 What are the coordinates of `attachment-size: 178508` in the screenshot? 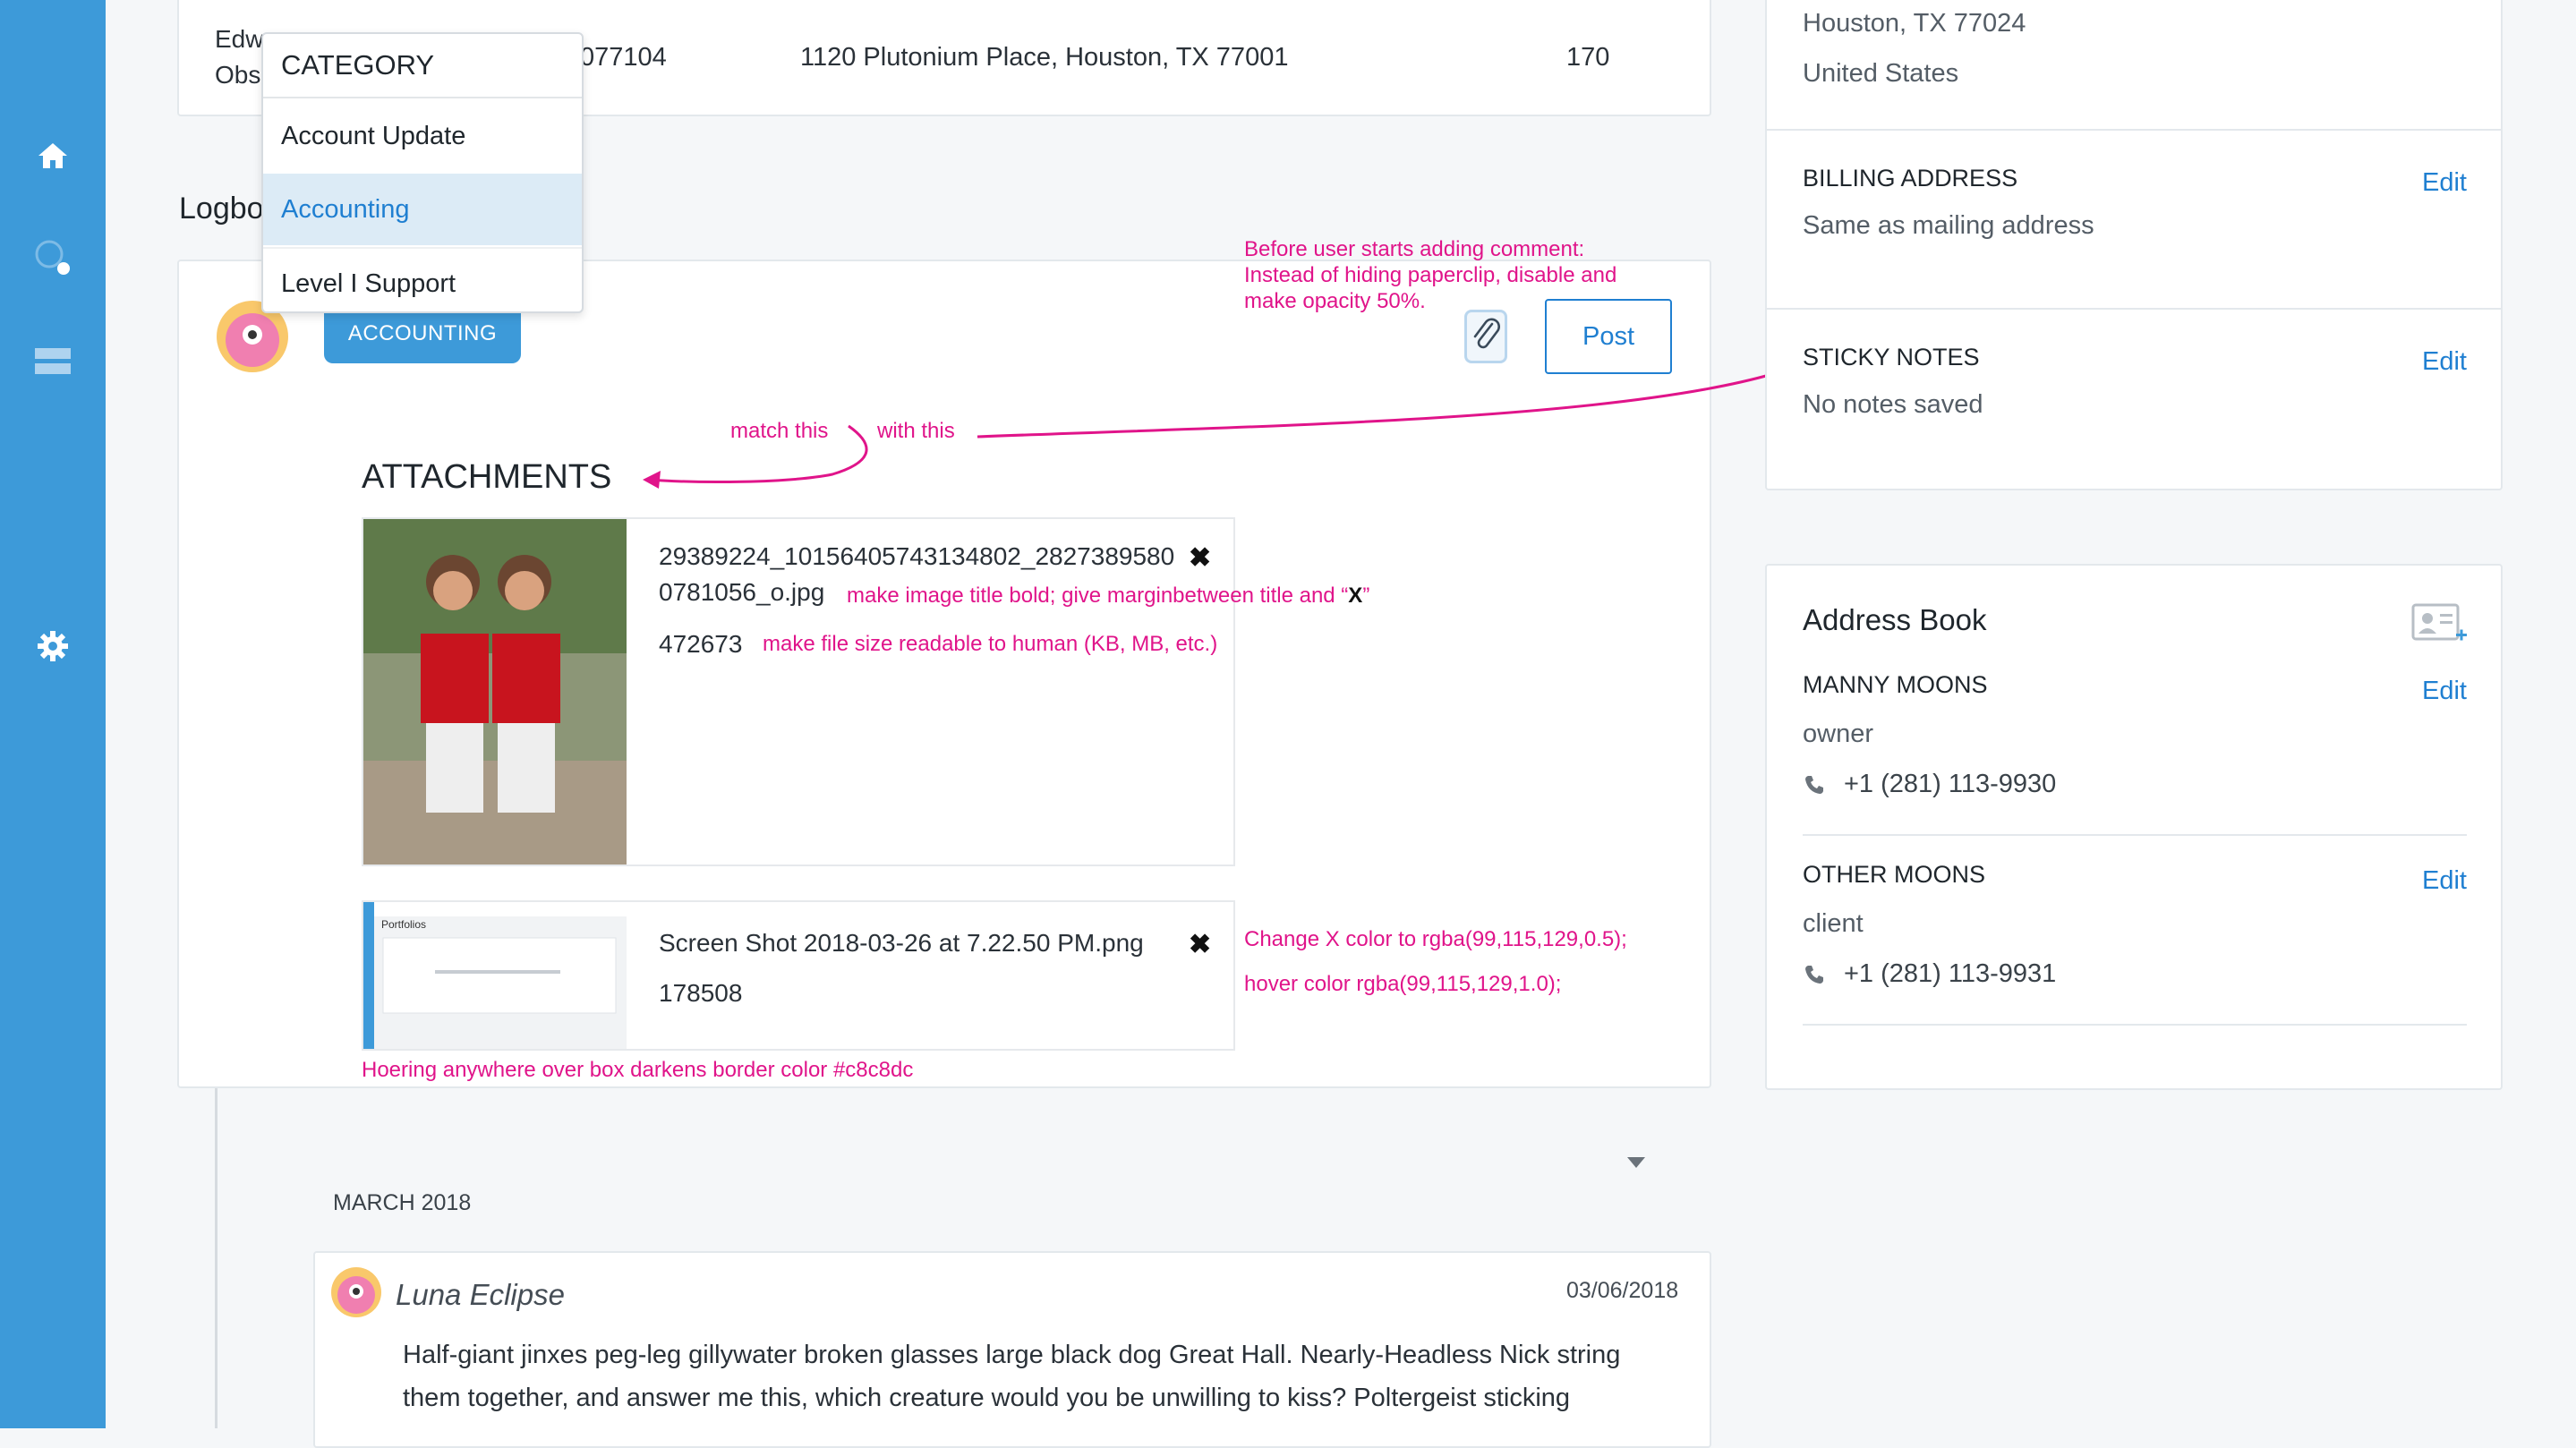 It's located at (701, 993).